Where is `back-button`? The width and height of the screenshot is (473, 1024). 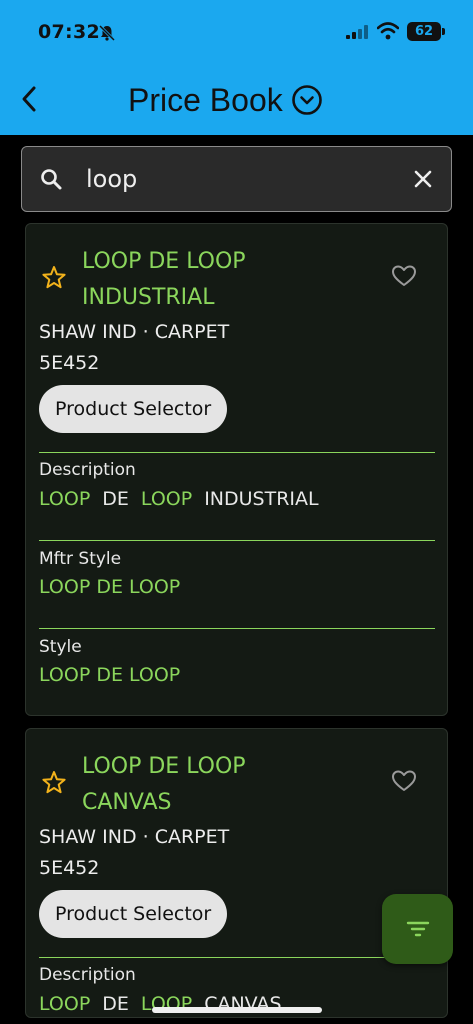 back-button is located at coordinates (29, 99).